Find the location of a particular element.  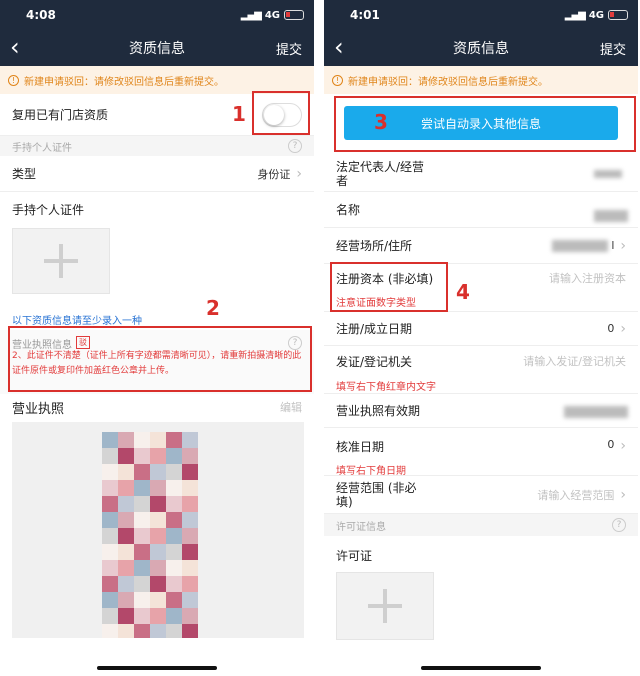

field-label: 经营范围 (非必填) is located at coordinates (376, 494).